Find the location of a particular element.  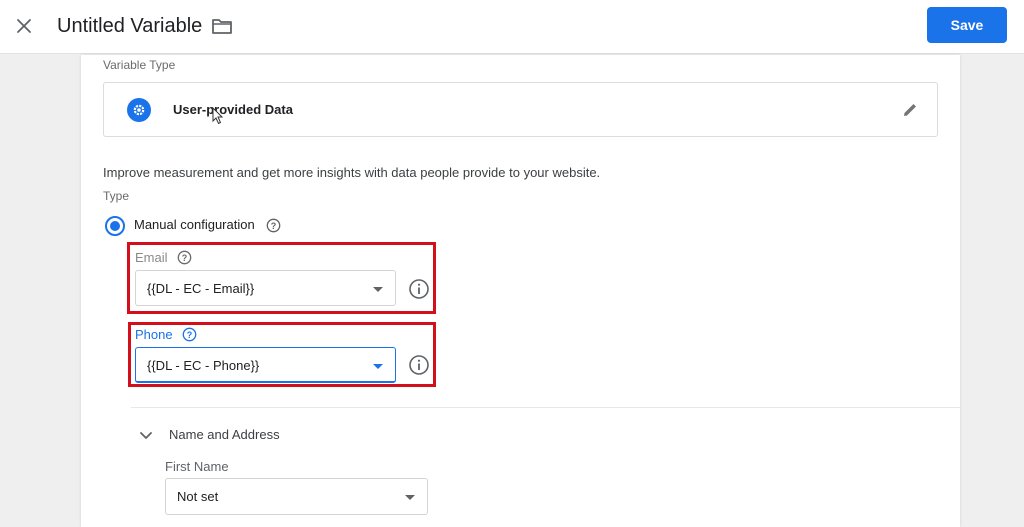

gear-icon is located at coordinates (139, 110).